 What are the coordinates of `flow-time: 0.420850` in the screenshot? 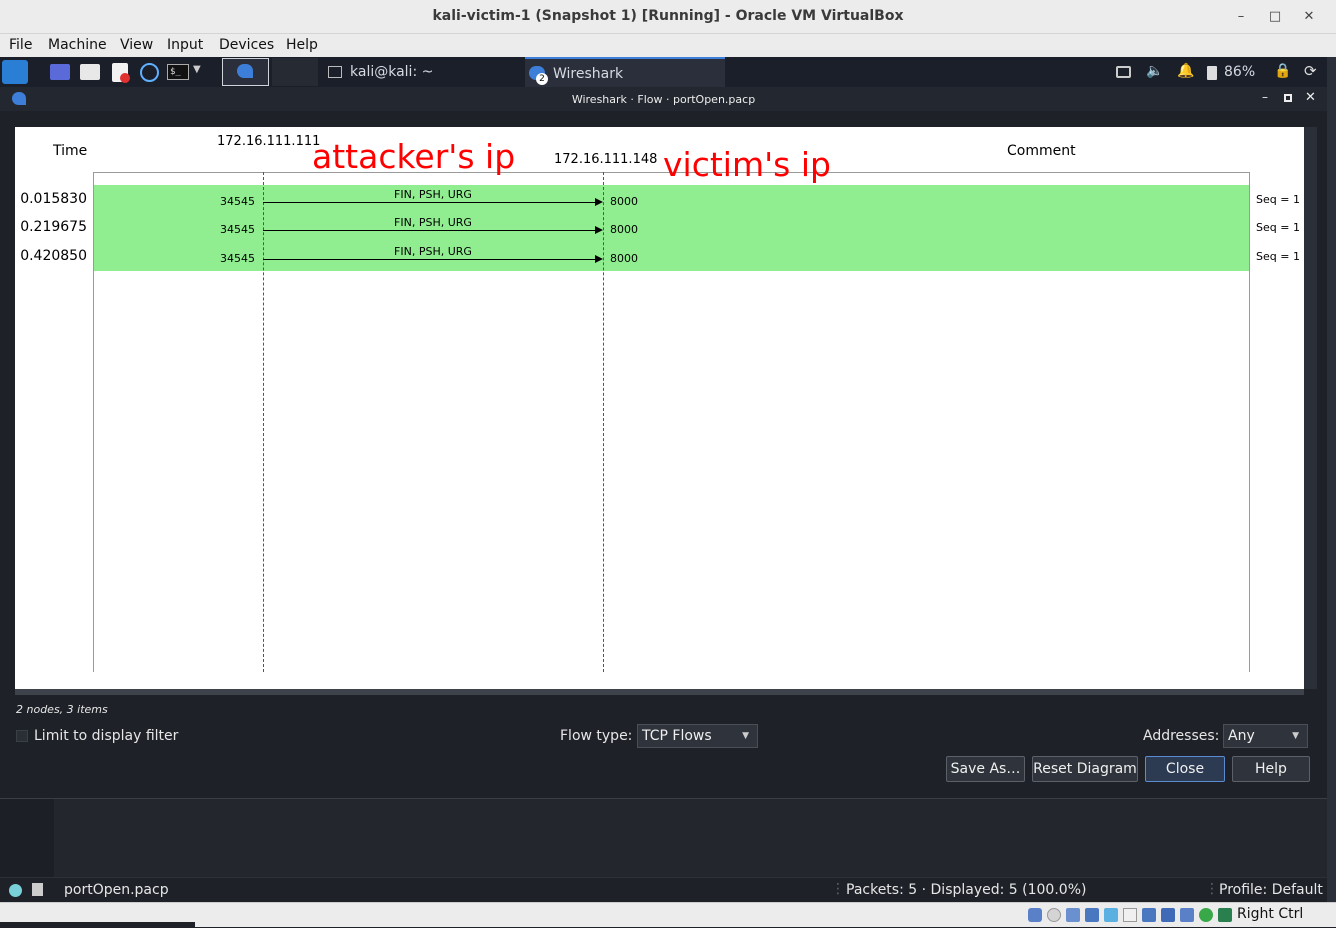 It's located at (53, 256).